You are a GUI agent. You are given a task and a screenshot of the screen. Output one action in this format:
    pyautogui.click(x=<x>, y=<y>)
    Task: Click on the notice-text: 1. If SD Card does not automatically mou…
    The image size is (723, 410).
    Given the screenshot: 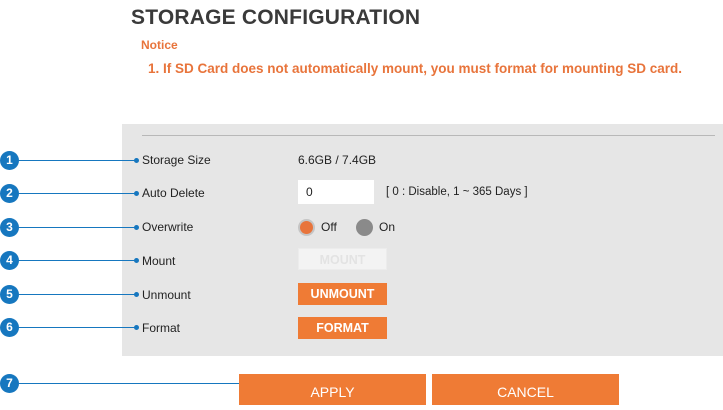 What is the action you would take?
    pyautogui.click(x=415, y=68)
    